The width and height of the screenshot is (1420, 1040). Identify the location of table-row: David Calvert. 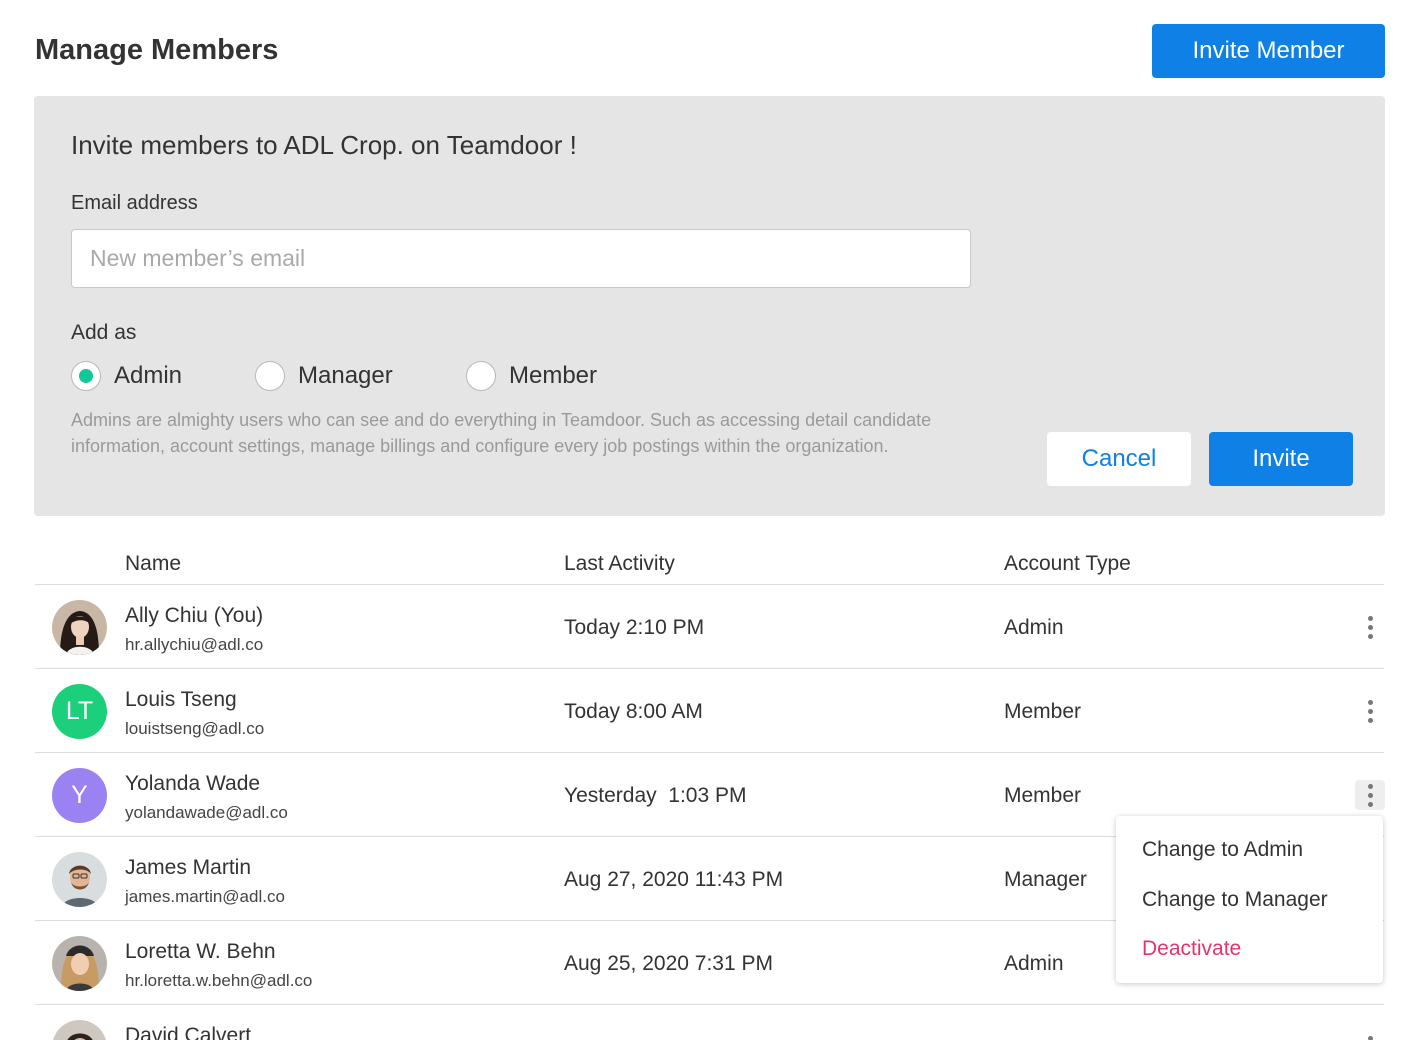
(709, 1022).